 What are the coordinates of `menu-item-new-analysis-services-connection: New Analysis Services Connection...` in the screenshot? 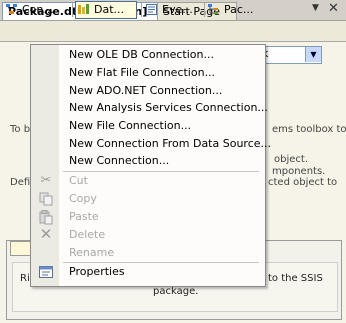 It's located at (168, 108).